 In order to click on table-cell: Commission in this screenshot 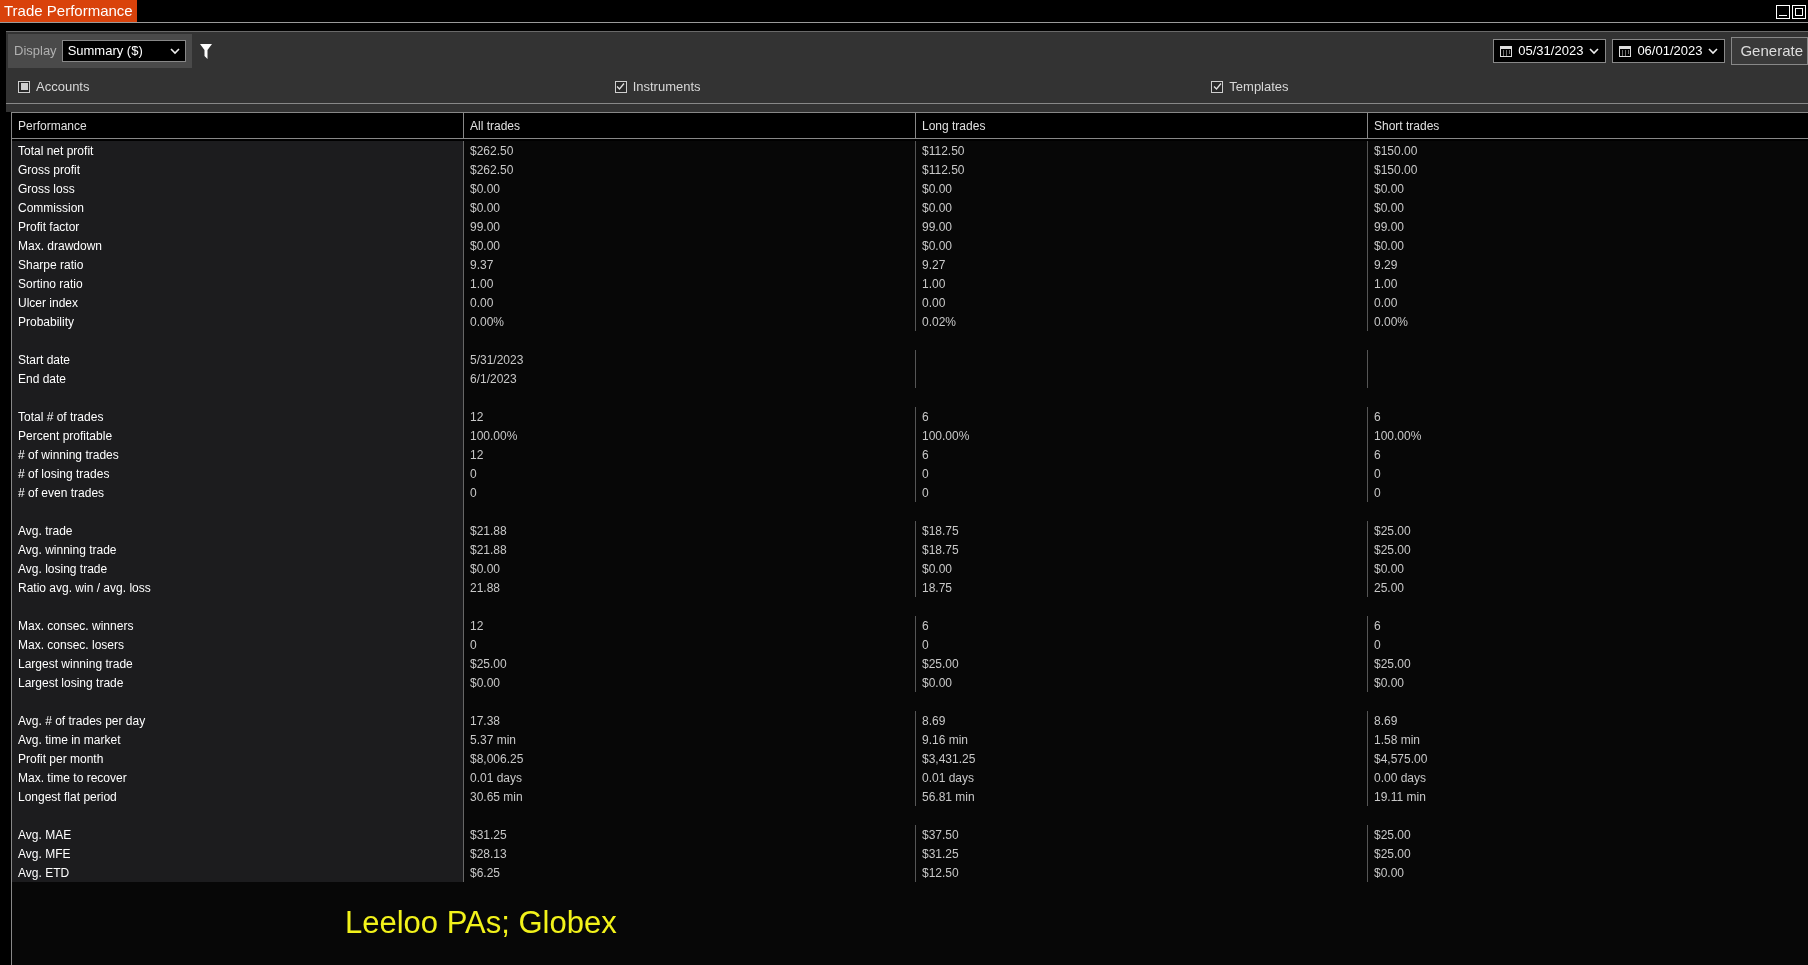, I will do `click(238, 207)`.